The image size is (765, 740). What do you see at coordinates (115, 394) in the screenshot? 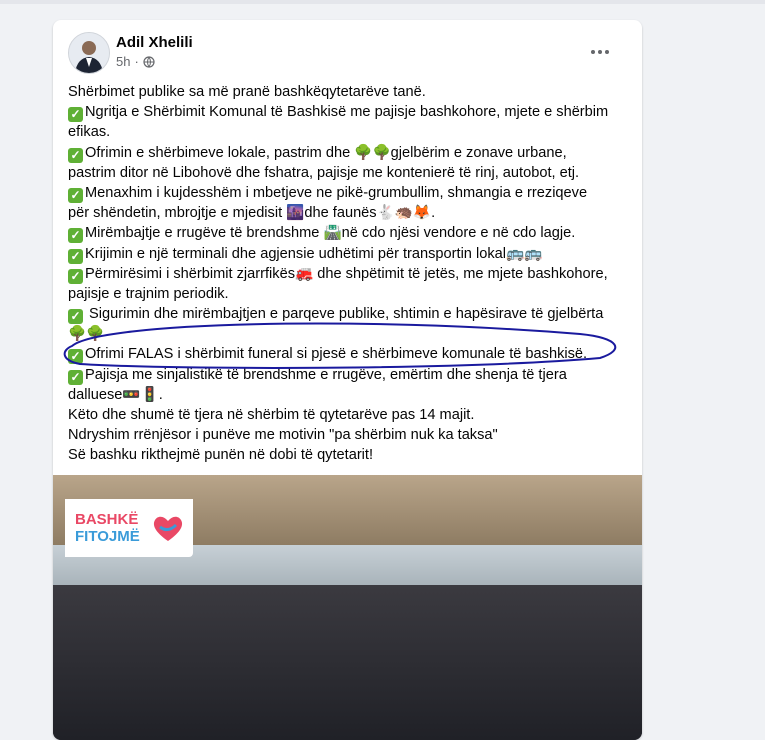
I see `post-text-line-content: dalluese🚥🚦.` at bounding box center [115, 394].